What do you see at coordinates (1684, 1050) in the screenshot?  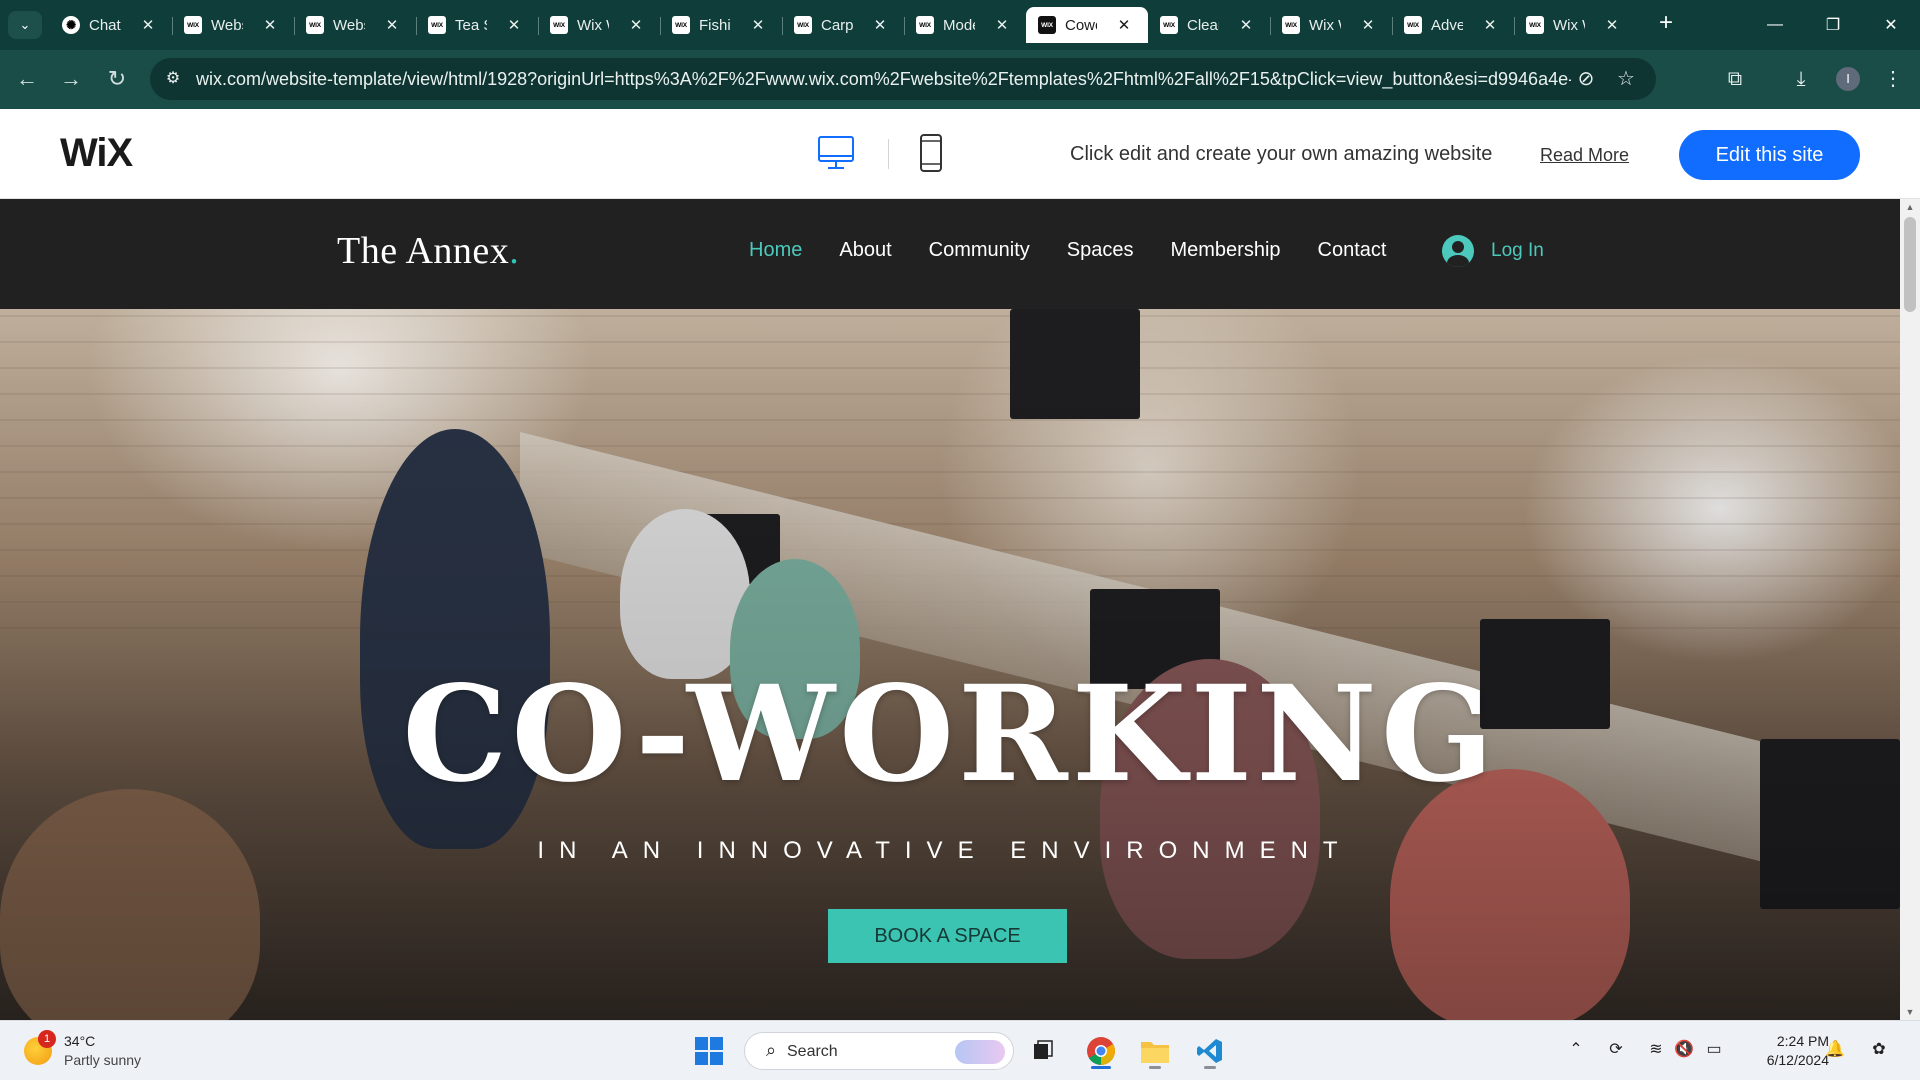 I see `volume-muted-icon: 🔇` at bounding box center [1684, 1050].